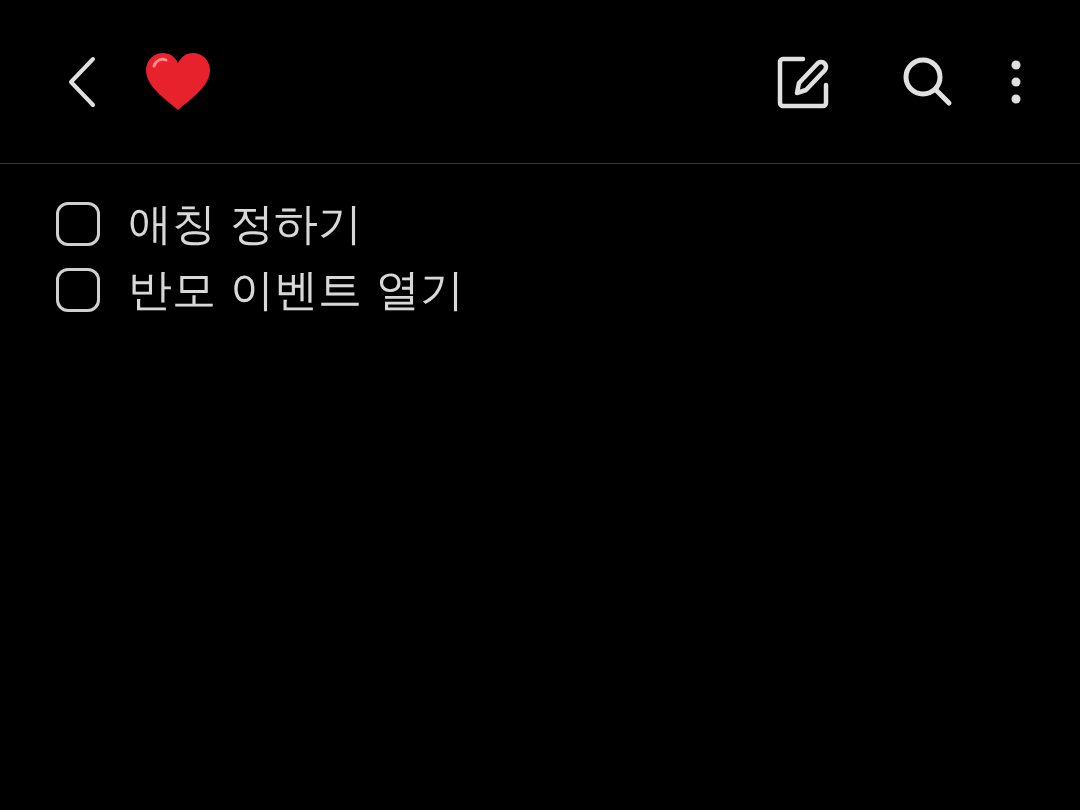  What do you see at coordinates (245, 224) in the screenshot?
I see `checklist-item-text: 애칭 정하기` at bounding box center [245, 224].